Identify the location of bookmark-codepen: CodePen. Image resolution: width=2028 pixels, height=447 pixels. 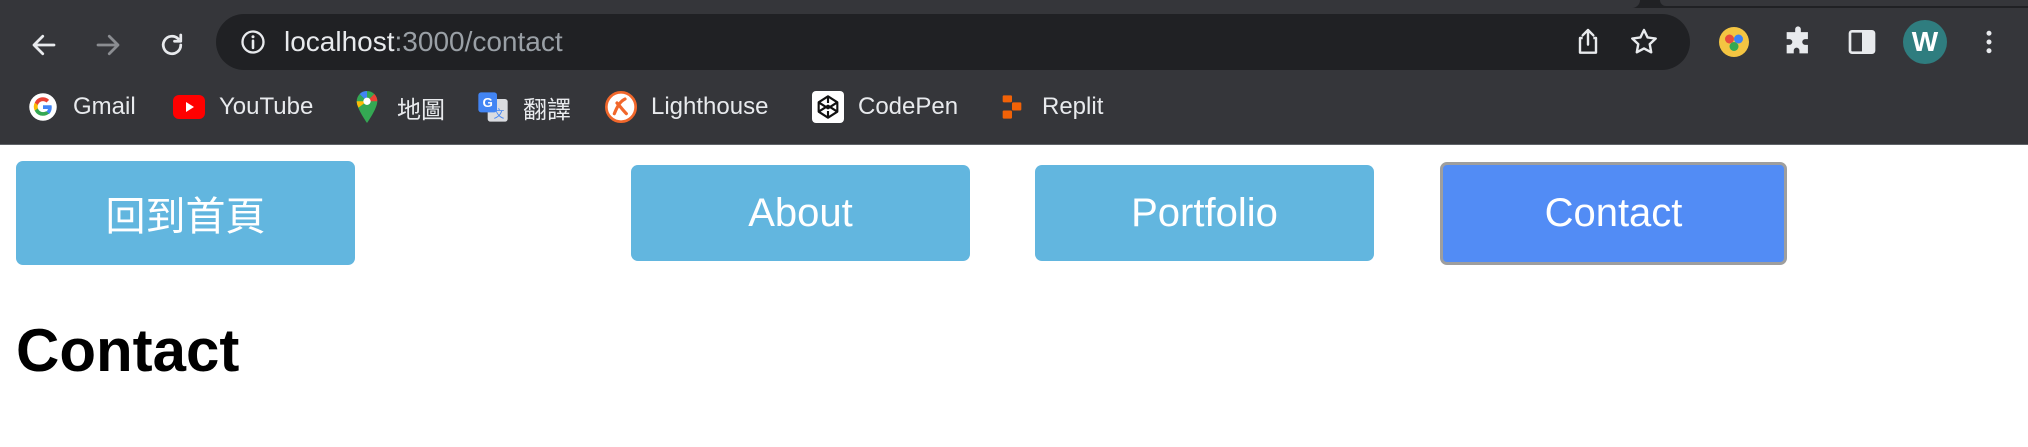
(885, 107).